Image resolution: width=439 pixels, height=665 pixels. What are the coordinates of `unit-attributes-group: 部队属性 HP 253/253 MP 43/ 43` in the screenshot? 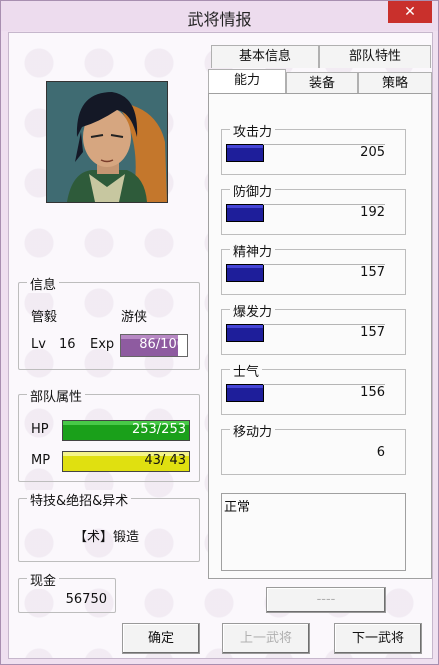 It's located at (109, 434).